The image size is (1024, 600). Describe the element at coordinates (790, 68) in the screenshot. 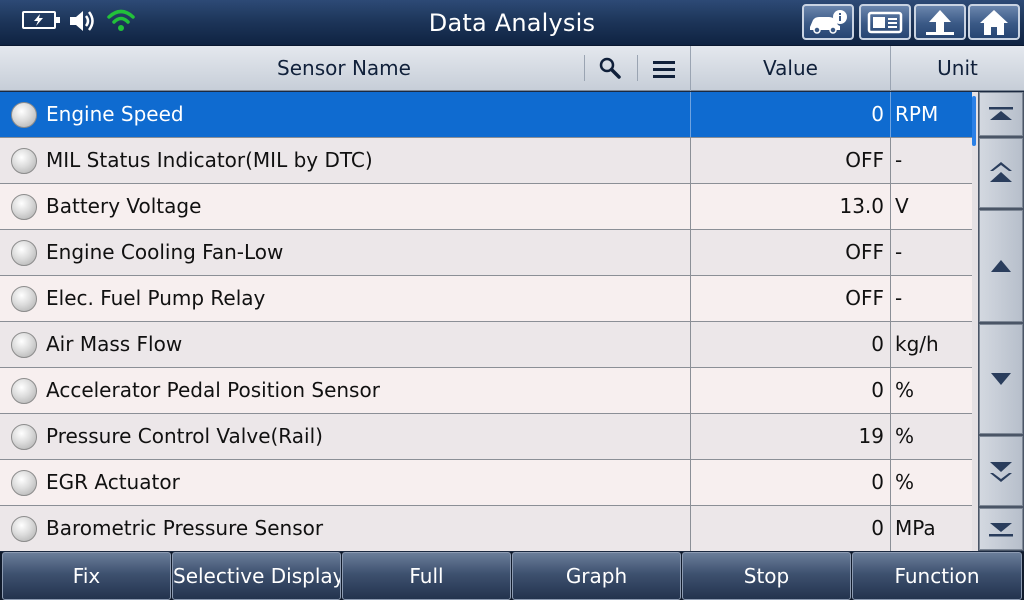

I see `column-header-value: Value` at that location.